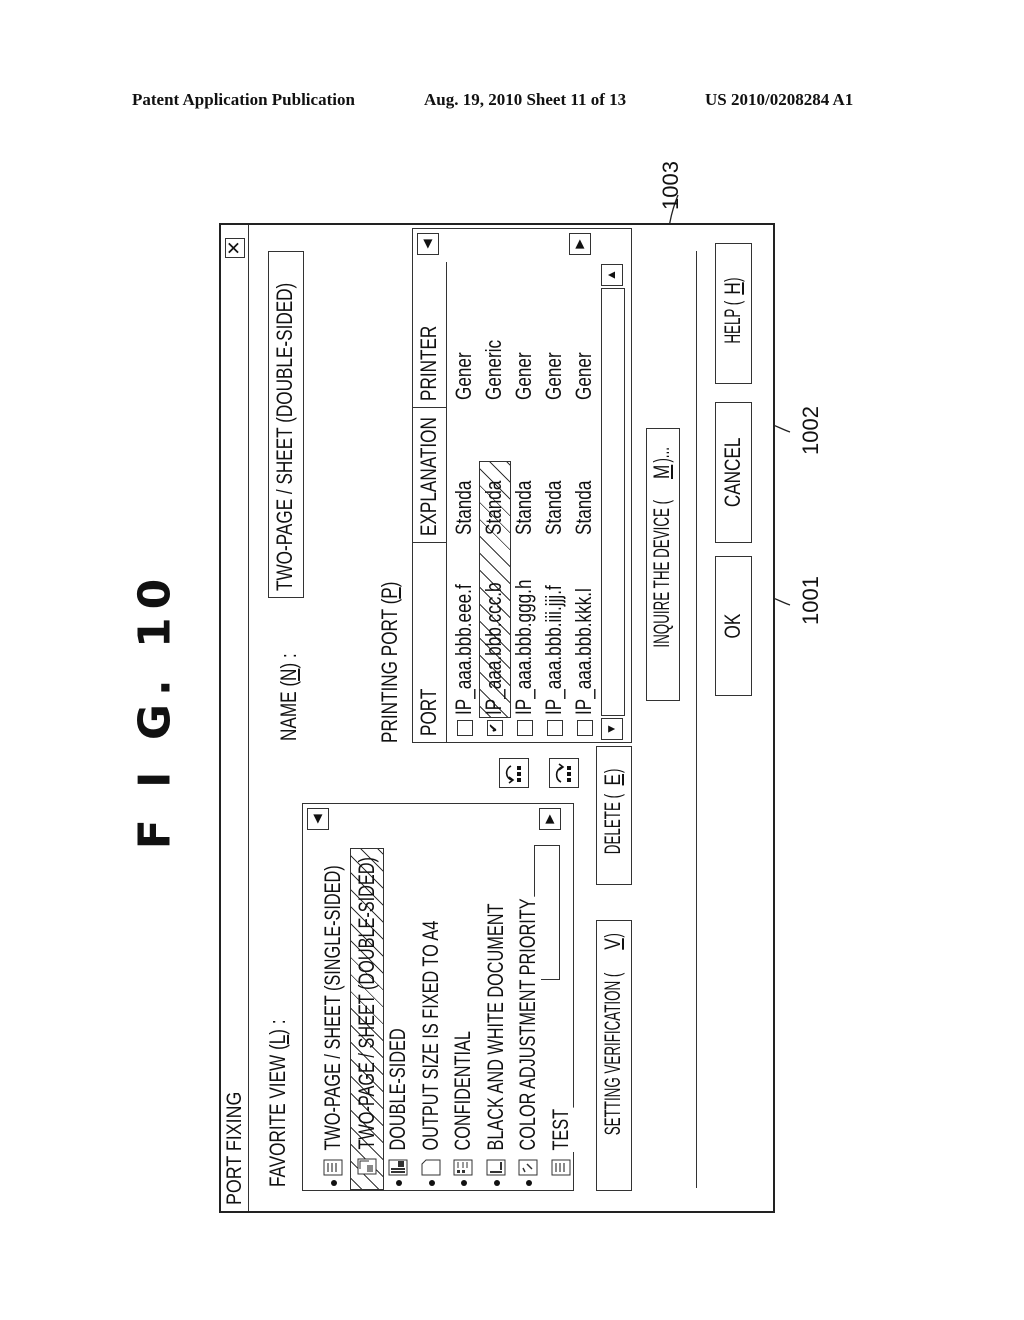  What do you see at coordinates (612, 275) in the screenshot?
I see `port-scroll-up-button: ▲` at bounding box center [612, 275].